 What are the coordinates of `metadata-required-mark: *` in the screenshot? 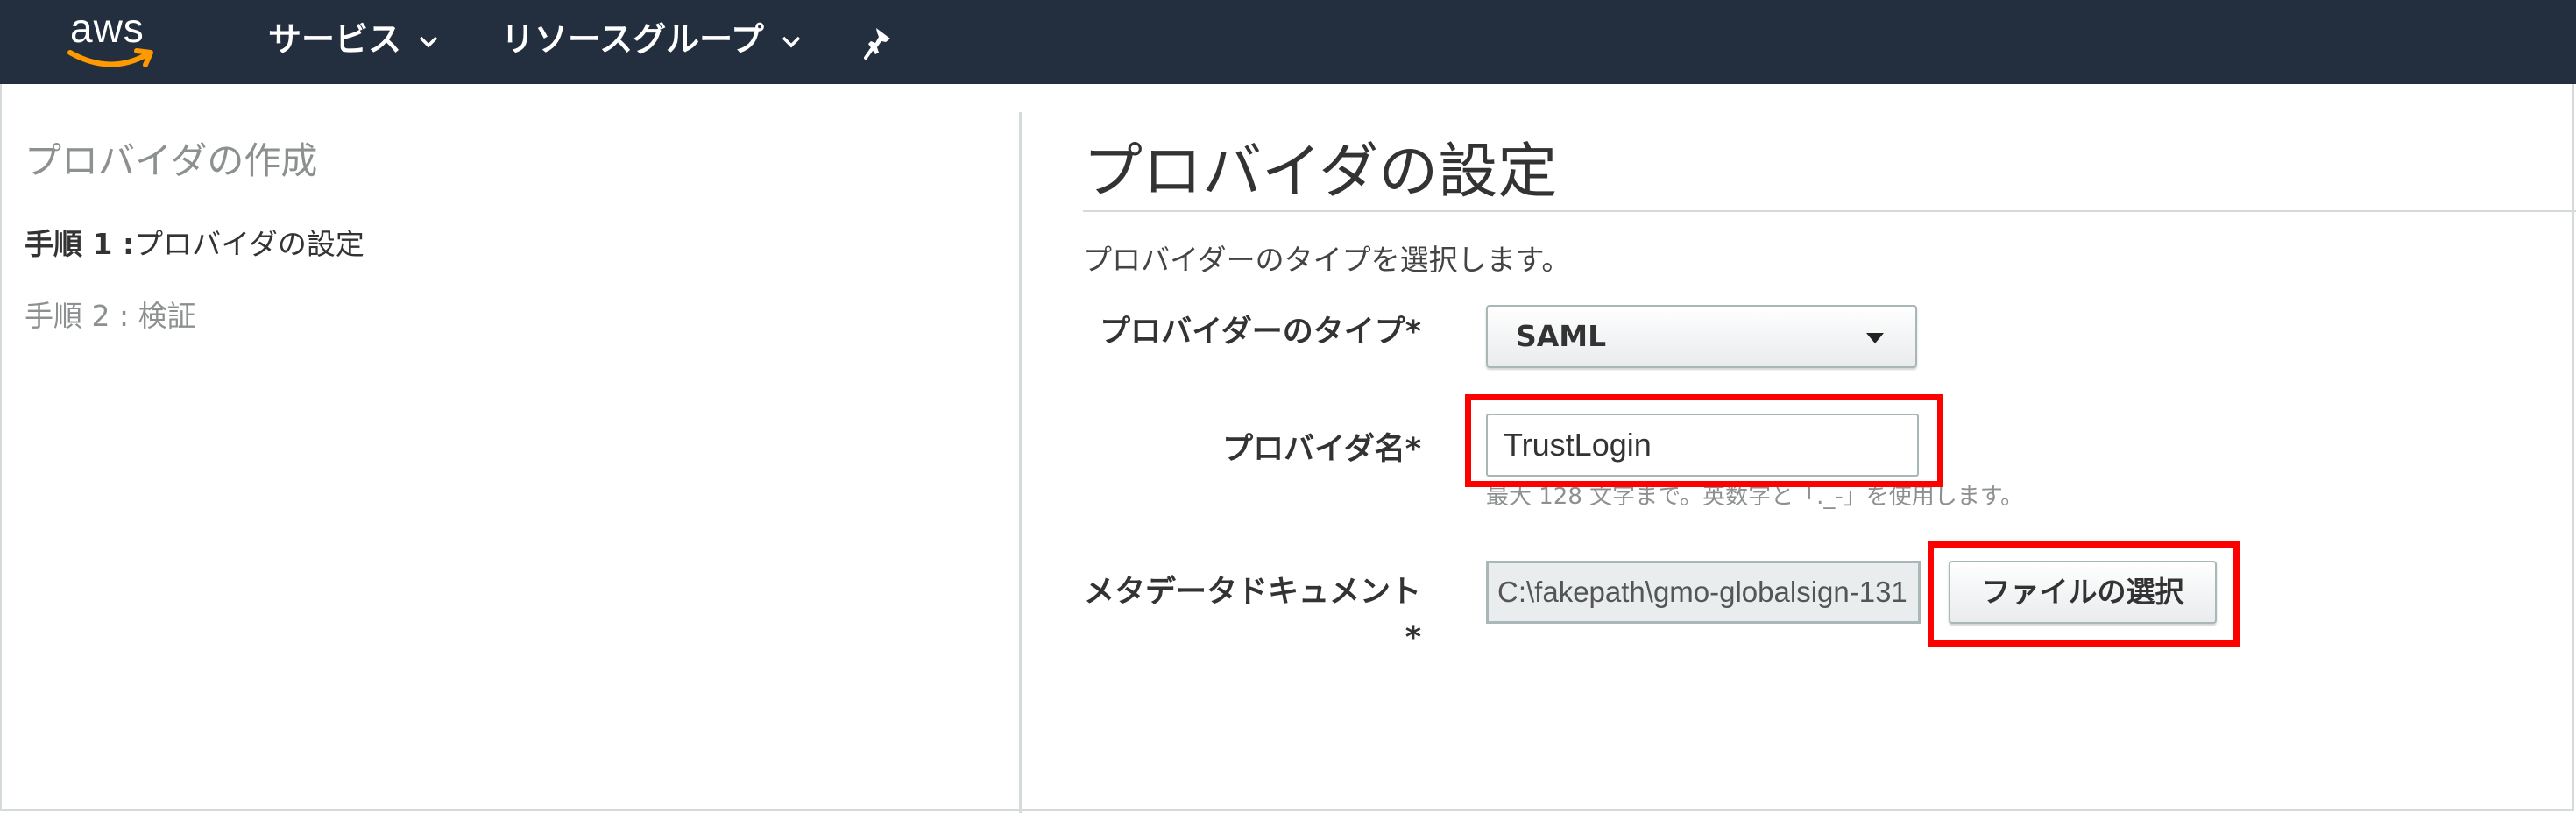 It's located at (1413, 637).